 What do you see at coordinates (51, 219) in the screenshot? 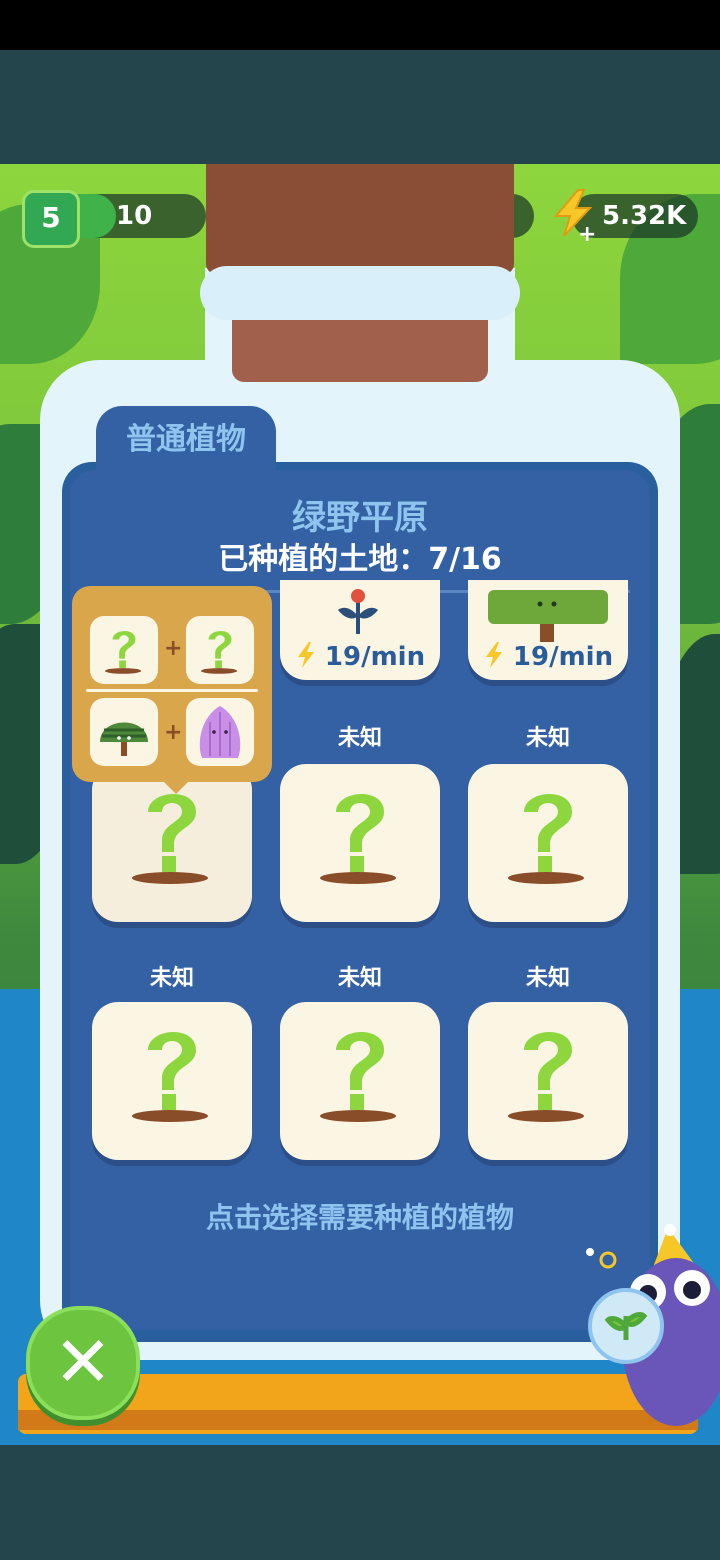
I see `level-badge-icon: 5` at bounding box center [51, 219].